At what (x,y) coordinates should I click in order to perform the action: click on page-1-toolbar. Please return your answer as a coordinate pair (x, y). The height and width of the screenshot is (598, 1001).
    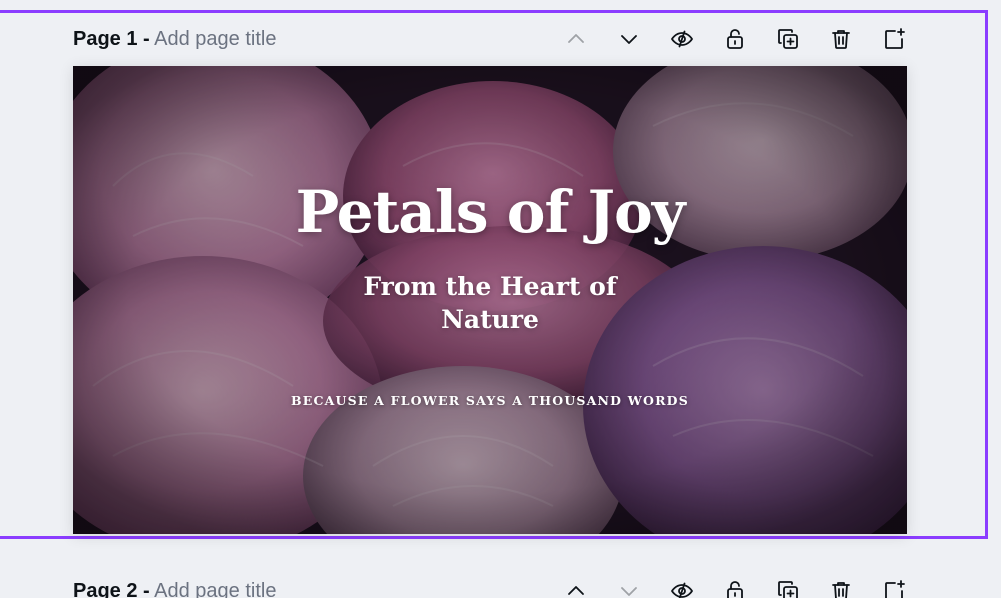
    Looking at the image, I should click on (721, 39).